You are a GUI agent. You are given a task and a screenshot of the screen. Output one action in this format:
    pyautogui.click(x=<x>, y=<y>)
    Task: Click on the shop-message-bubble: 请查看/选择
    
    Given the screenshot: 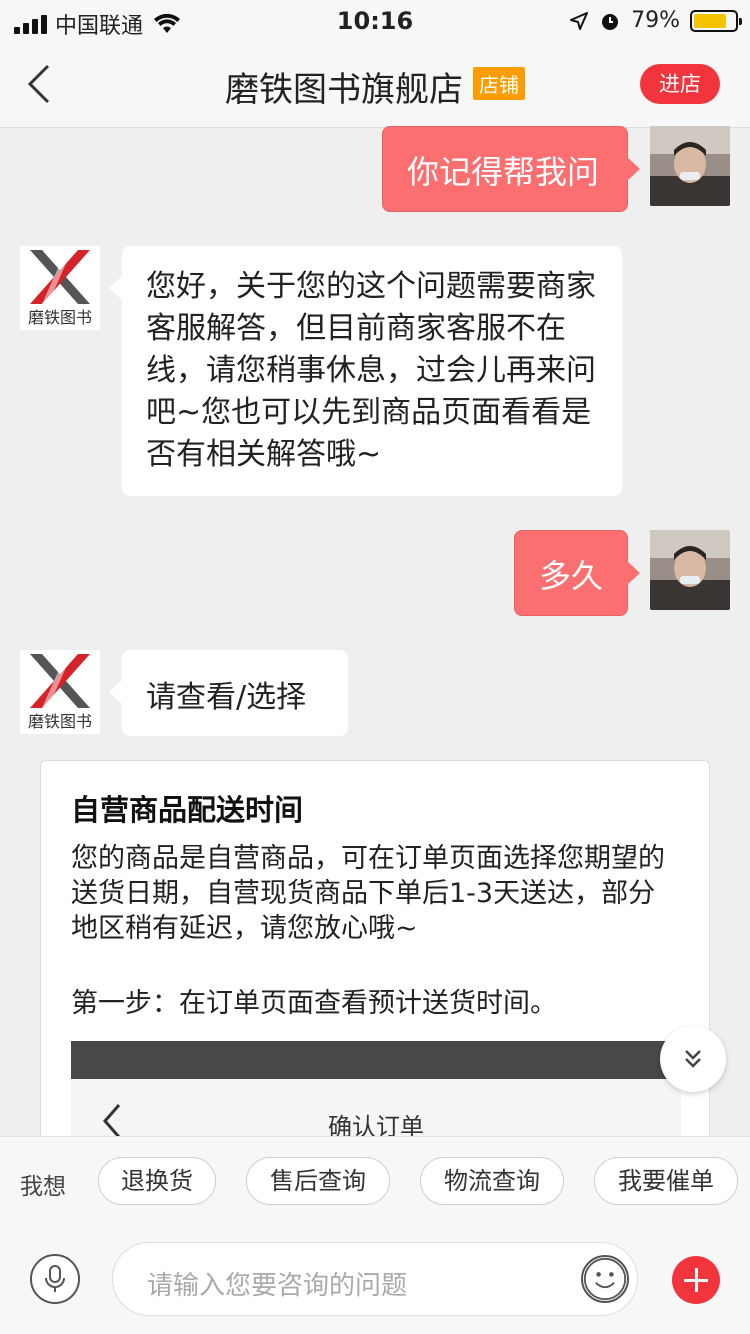 What is the action you would take?
    pyautogui.click(x=228, y=693)
    